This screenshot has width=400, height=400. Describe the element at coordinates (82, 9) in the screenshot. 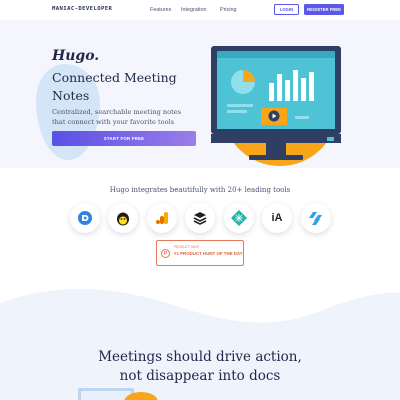

I see `brand-logo: MANIAC-DEVELOPER` at that location.